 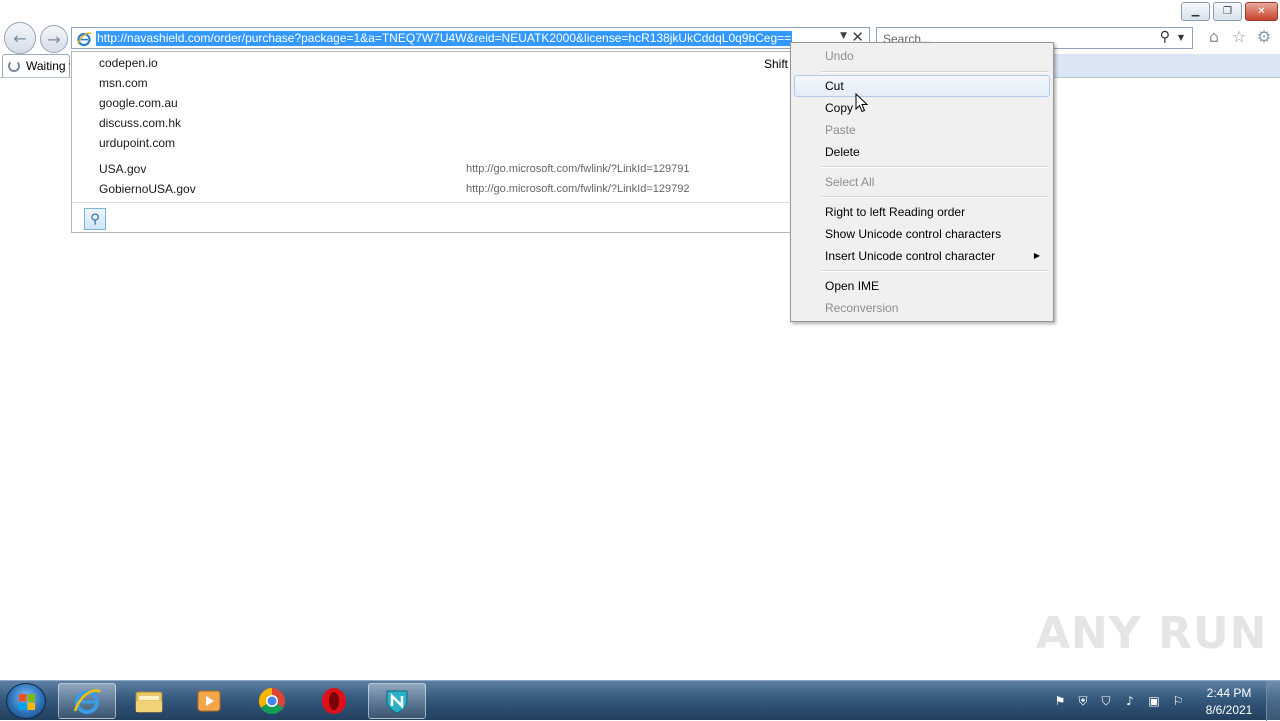 I want to click on chrome-icon, so click(x=271, y=701).